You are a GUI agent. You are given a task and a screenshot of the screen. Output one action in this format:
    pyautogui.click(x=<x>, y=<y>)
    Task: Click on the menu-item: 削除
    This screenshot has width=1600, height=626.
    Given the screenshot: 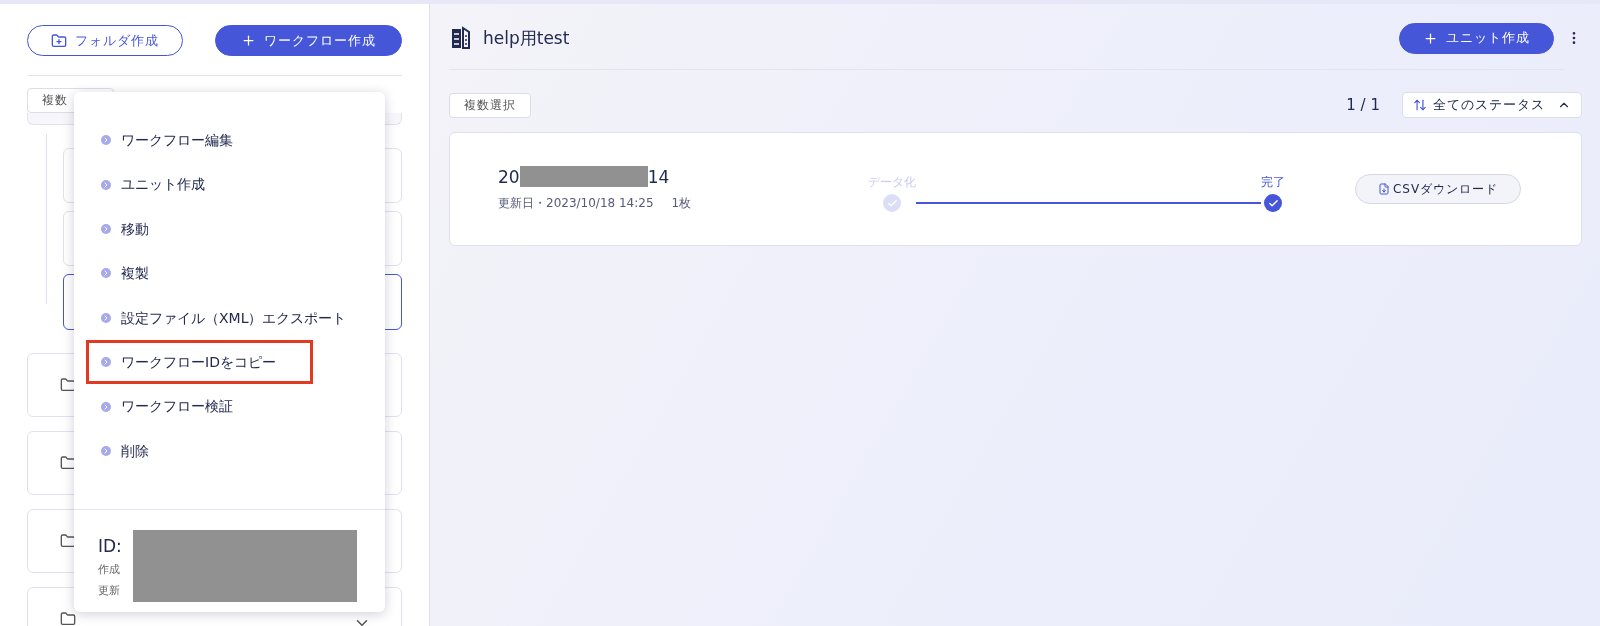 What is the action you would take?
    pyautogui.click(x=230, y=451)
    